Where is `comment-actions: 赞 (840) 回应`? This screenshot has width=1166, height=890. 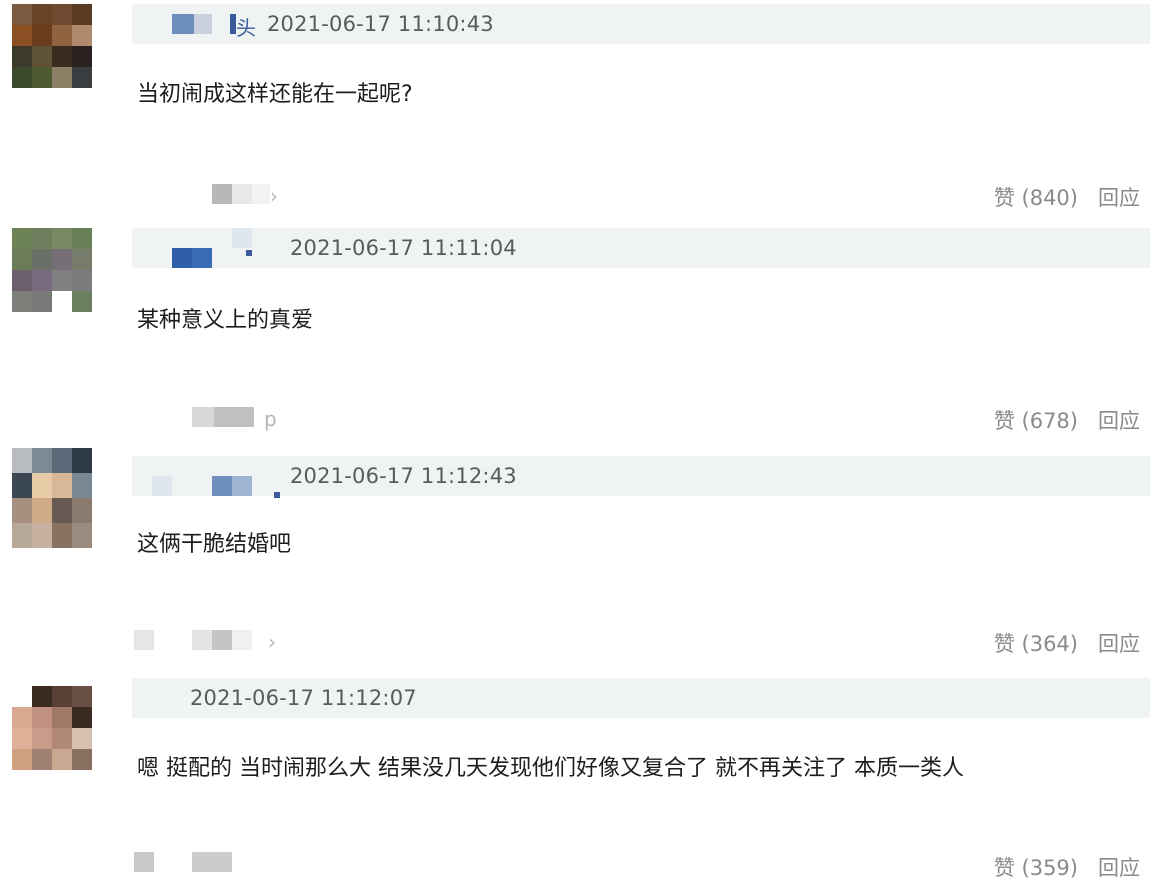
comment-actions: 赞 (840) 回应 is located at coordinates (1067, 197).